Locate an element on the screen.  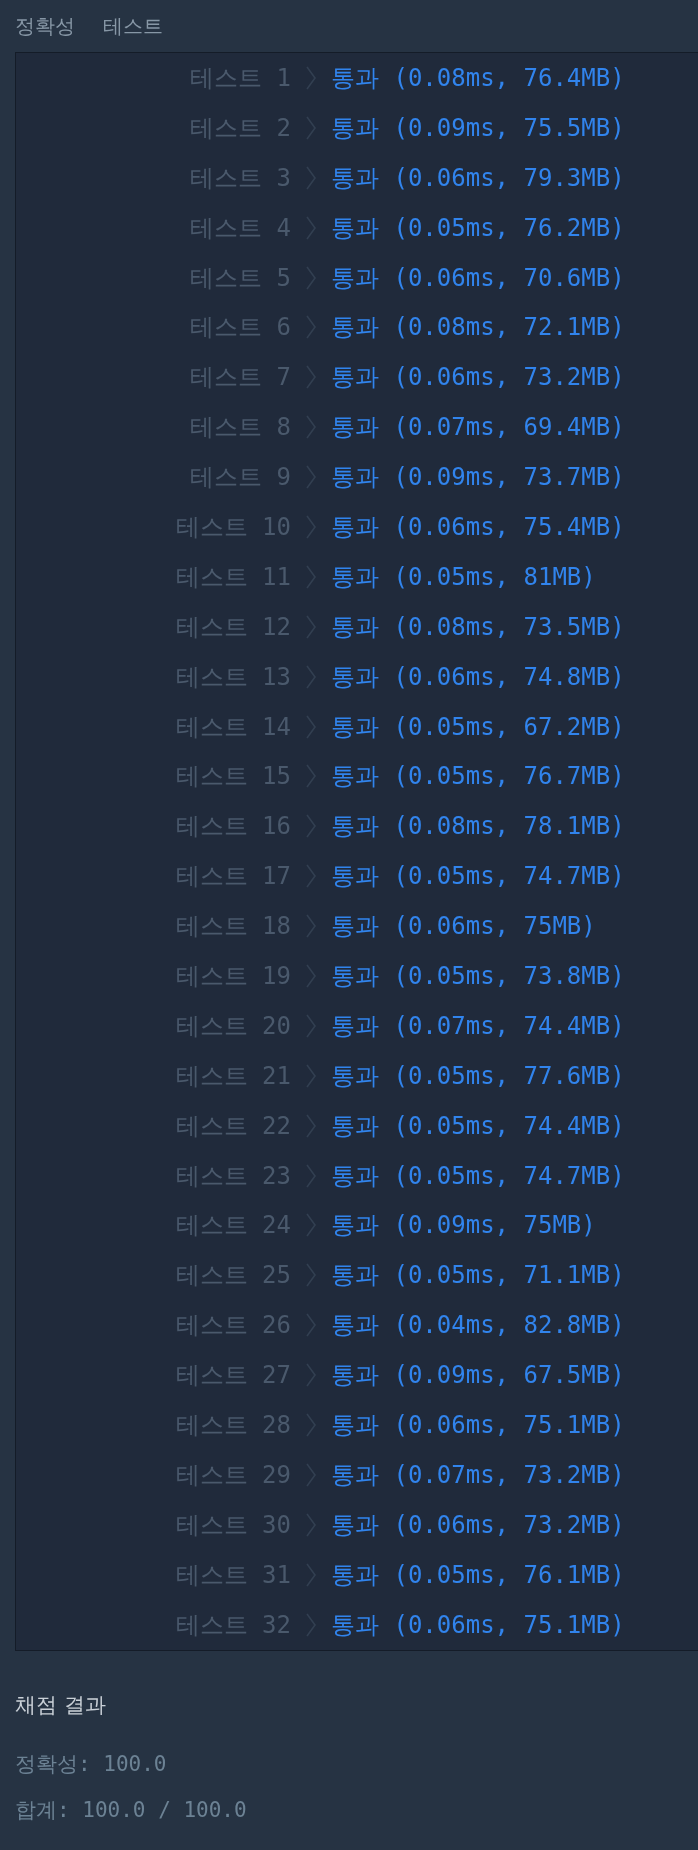
test-result: 통과 (0.06ms, 79.3MB) is located at coordinates (478, 178).